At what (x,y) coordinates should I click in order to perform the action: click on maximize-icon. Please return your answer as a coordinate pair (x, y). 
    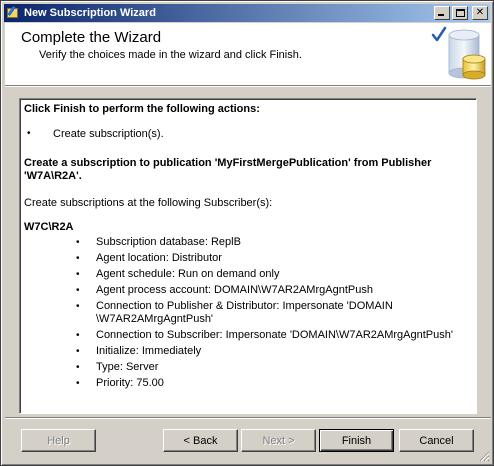
    Looking at the image, I should click on (460, 13).